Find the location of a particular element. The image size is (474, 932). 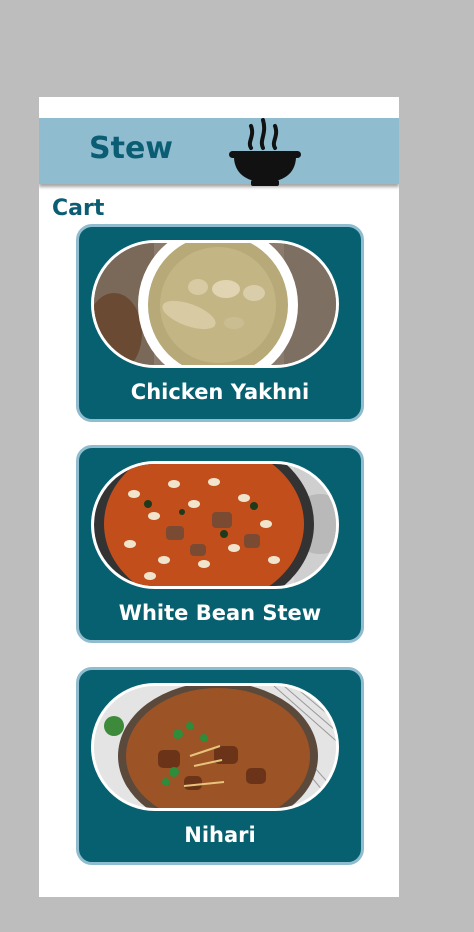

white-bean-stew-image is located at coordinates (215, 525).